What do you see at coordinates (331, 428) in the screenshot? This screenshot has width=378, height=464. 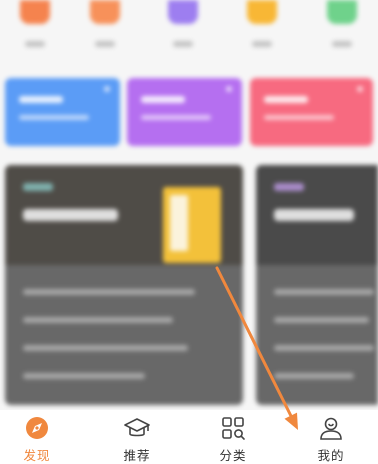 I see `profile-icon` at bounding box center [331, 428].